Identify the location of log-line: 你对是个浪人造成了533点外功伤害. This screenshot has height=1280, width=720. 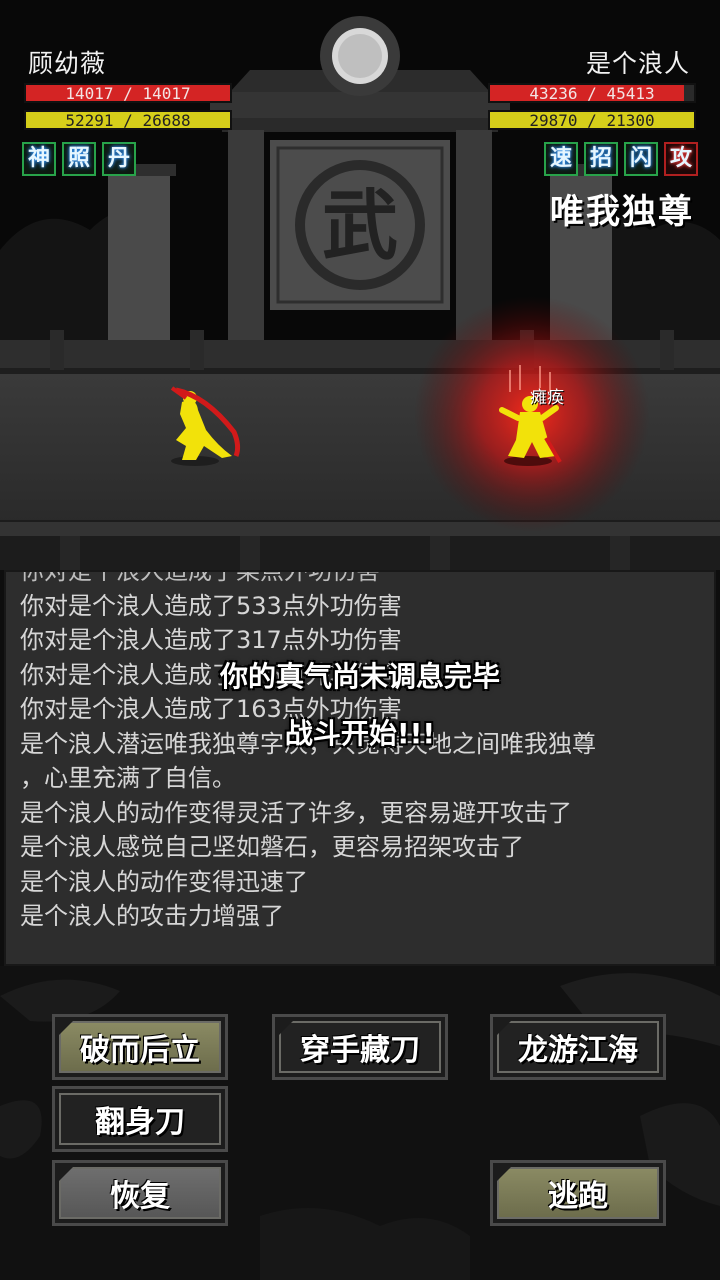
(211, 605).